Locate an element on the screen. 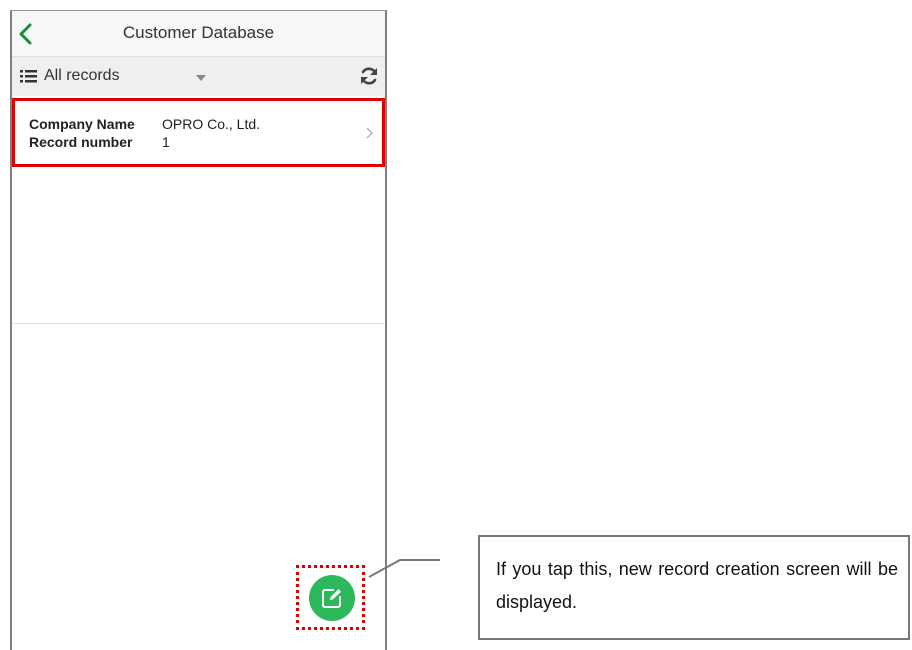 Image resolution: width=912 pixels, height=650 pixels. view-filter-bar: All records is located at coordinates (198, 76).